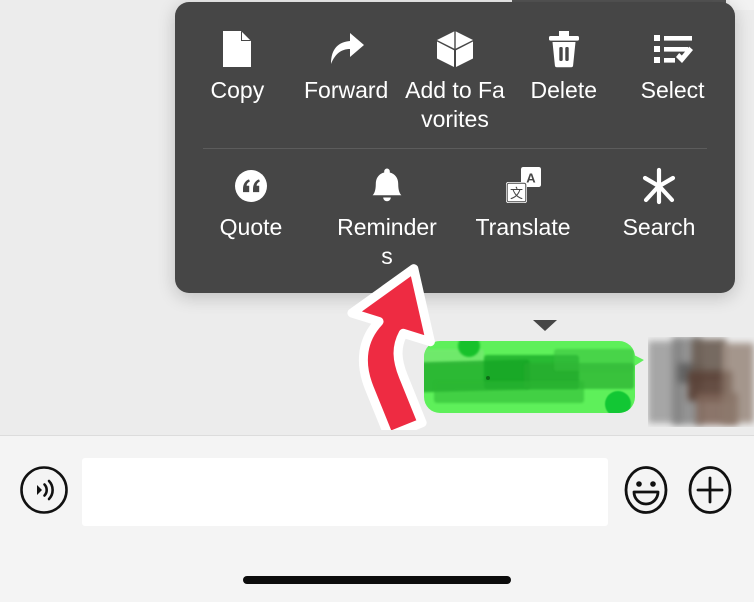  What do you see at coordinates (455, 49) in the screenshot?
I see `cube-box-icon` at bounding box center [455, 49].